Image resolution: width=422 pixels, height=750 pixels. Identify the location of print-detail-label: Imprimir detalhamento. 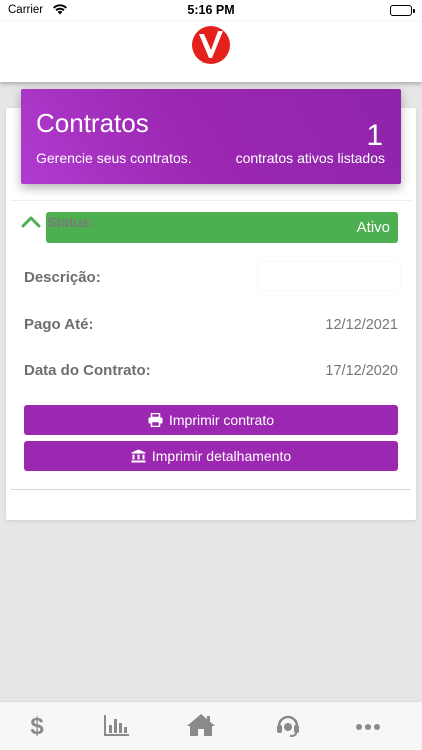
(221, 456).